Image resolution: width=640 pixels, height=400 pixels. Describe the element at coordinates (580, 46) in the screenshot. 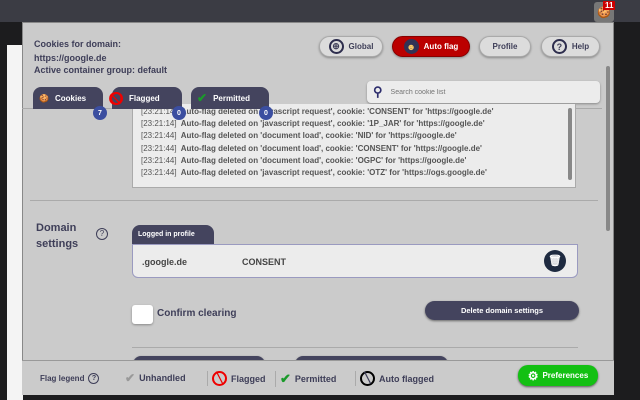

I see `help-label: Help` at that location.